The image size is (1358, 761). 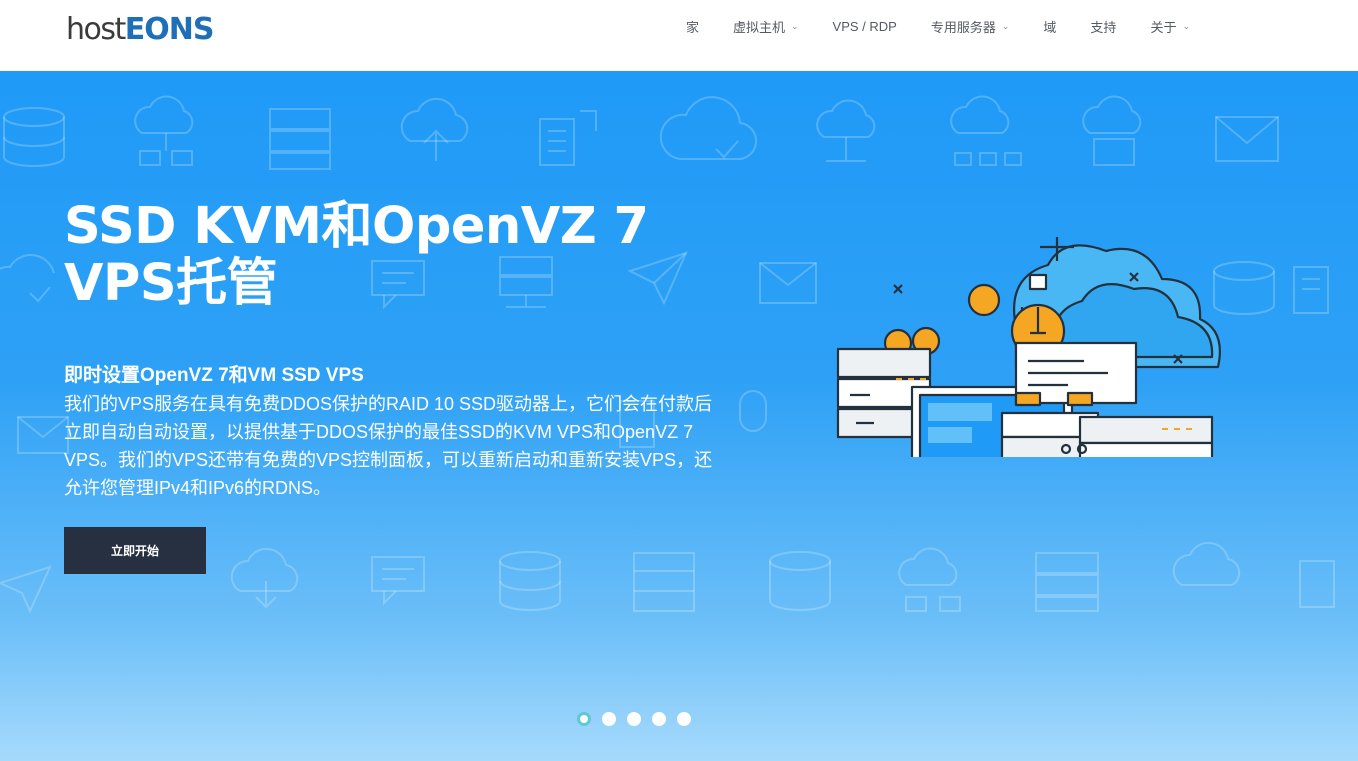 I want to click on nav-item-domains: 域, so click(x=1049, y=26).